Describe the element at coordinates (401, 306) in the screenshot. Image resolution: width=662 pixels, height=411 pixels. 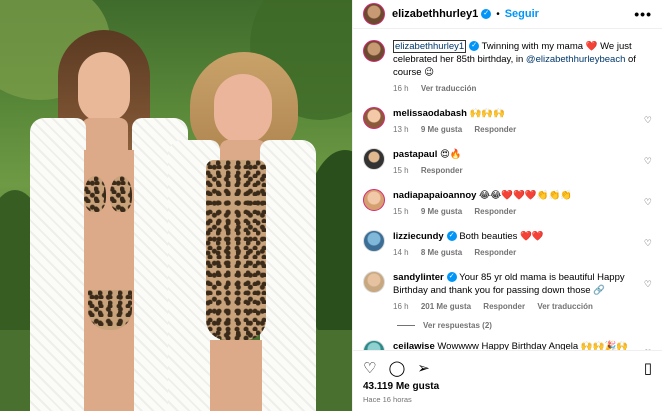
I see `comment-time: 16 h` at that location.